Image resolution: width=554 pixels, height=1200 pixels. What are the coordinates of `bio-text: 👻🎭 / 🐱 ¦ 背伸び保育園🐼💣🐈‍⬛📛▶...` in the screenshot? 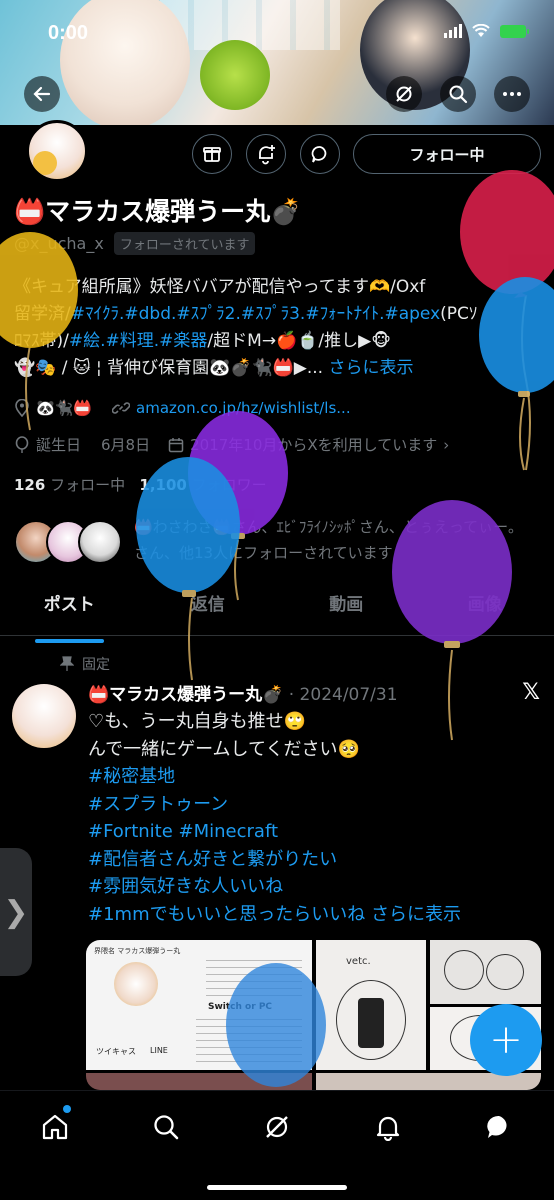 It's located at (169, 368).